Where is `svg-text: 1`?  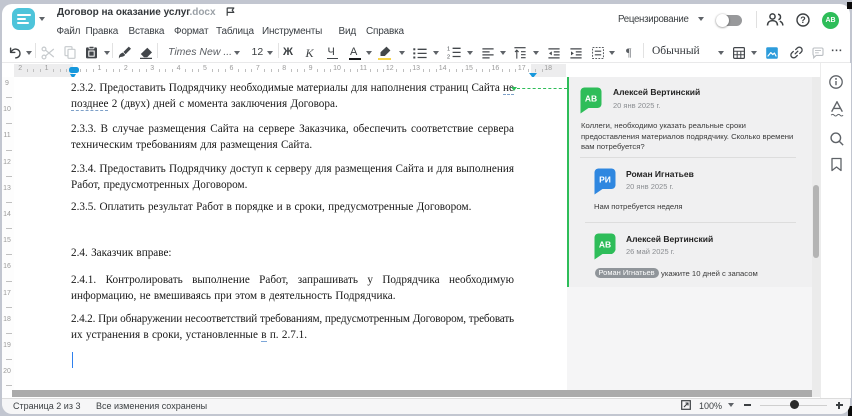
svg-text: 1 is located at coordinates (448, 50).